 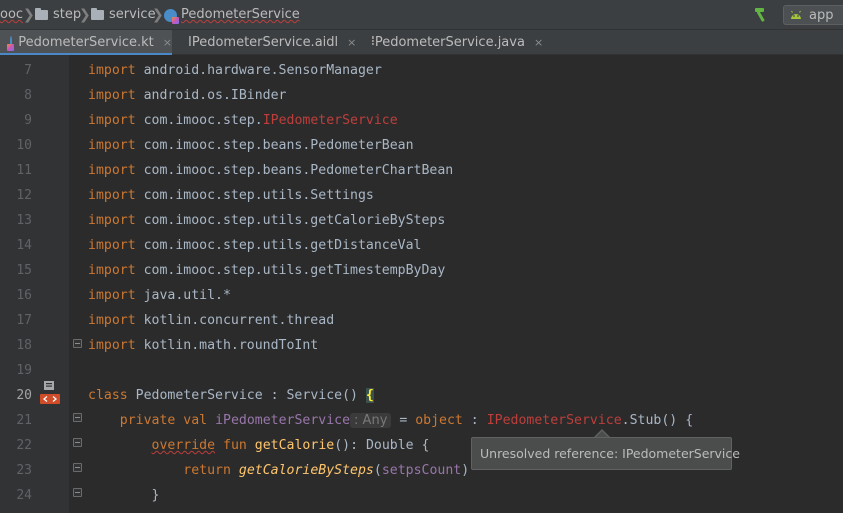 What do you see at coordinates (294, 445) in the screenshot?
I see `code-token: getCalorie` at bounding box center [294, 445].